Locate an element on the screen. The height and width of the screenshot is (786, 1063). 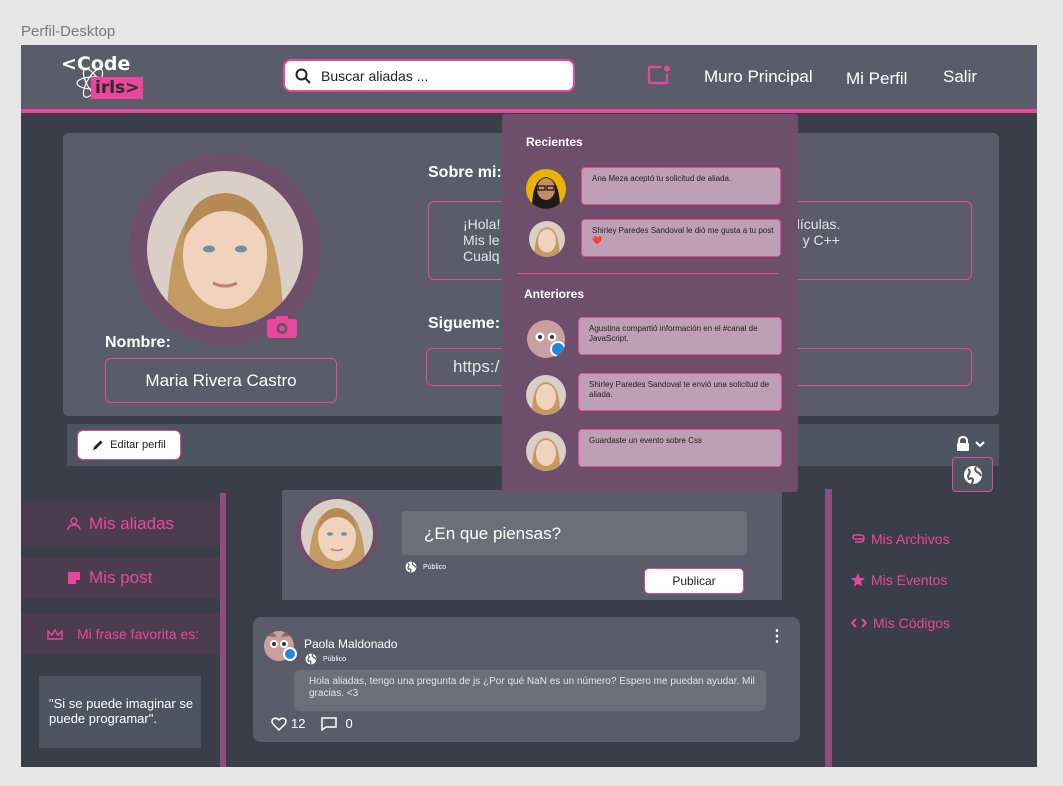
name-field: Maria Rivera Castro is located at coordinates (221, 380).